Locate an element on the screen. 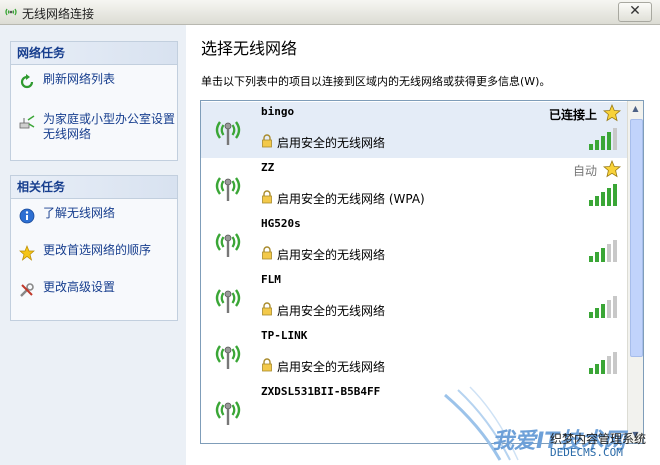  network-security: 启用安全的无线网络 (WPA) is located at coordinates (351, 199).